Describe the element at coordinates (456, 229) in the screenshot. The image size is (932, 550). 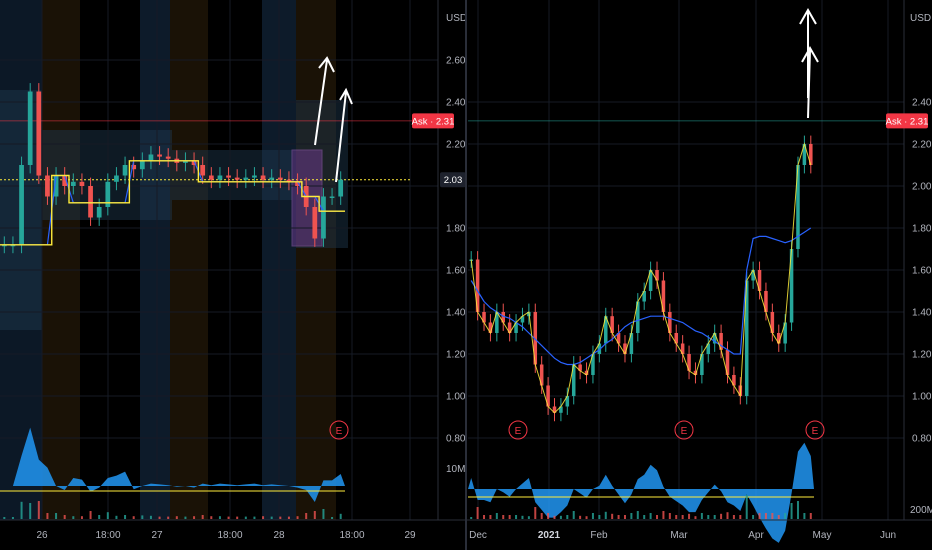
I see `y-tick-label: 1.80` at that location.